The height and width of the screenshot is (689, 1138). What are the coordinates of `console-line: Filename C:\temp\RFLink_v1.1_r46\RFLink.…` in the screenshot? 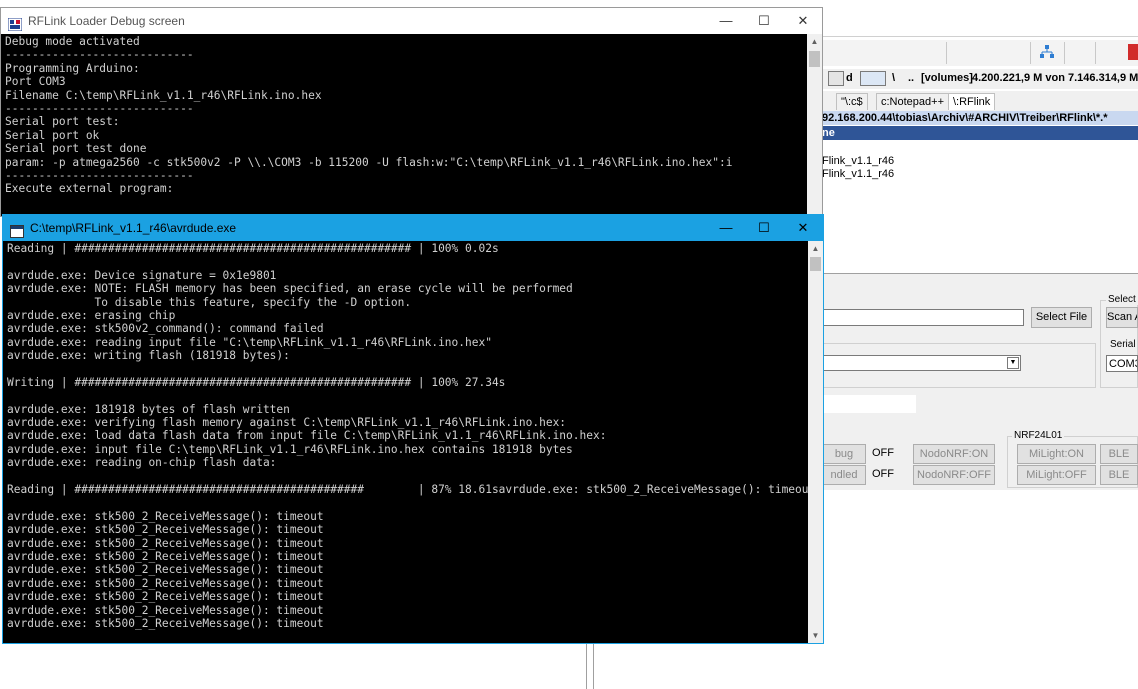 It's located at (163, 95).